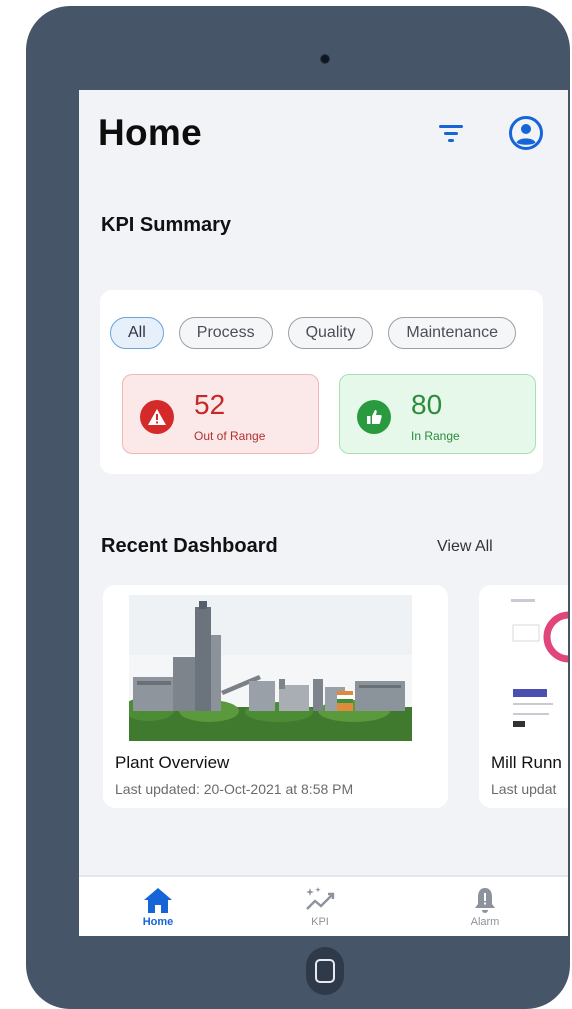 The height and width of the screenshot is (1009, 572). I want to click on kpi-filter-chips: All Process Quality Maintenance, so click(313, 333).